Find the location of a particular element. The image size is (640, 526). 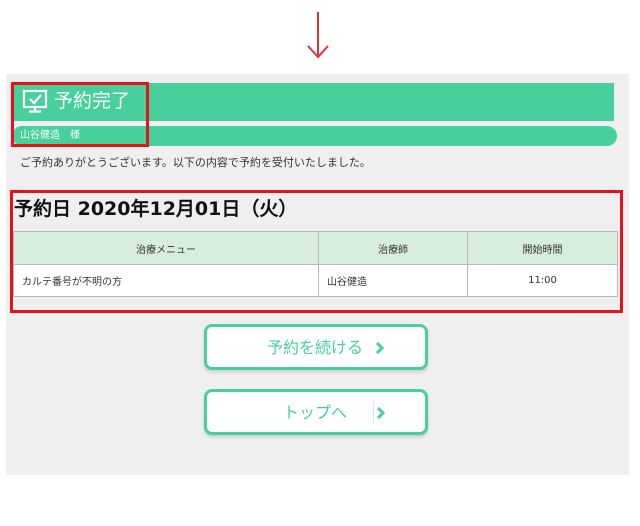

top-page-label: トップへ is located at coordinates (315, 412).